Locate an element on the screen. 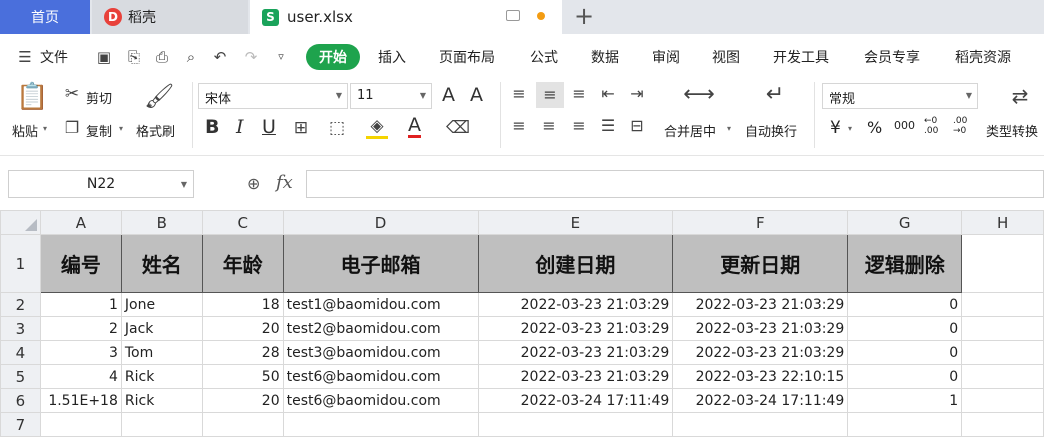  redo-icon: ↷ is located at coordinates (251, 57).